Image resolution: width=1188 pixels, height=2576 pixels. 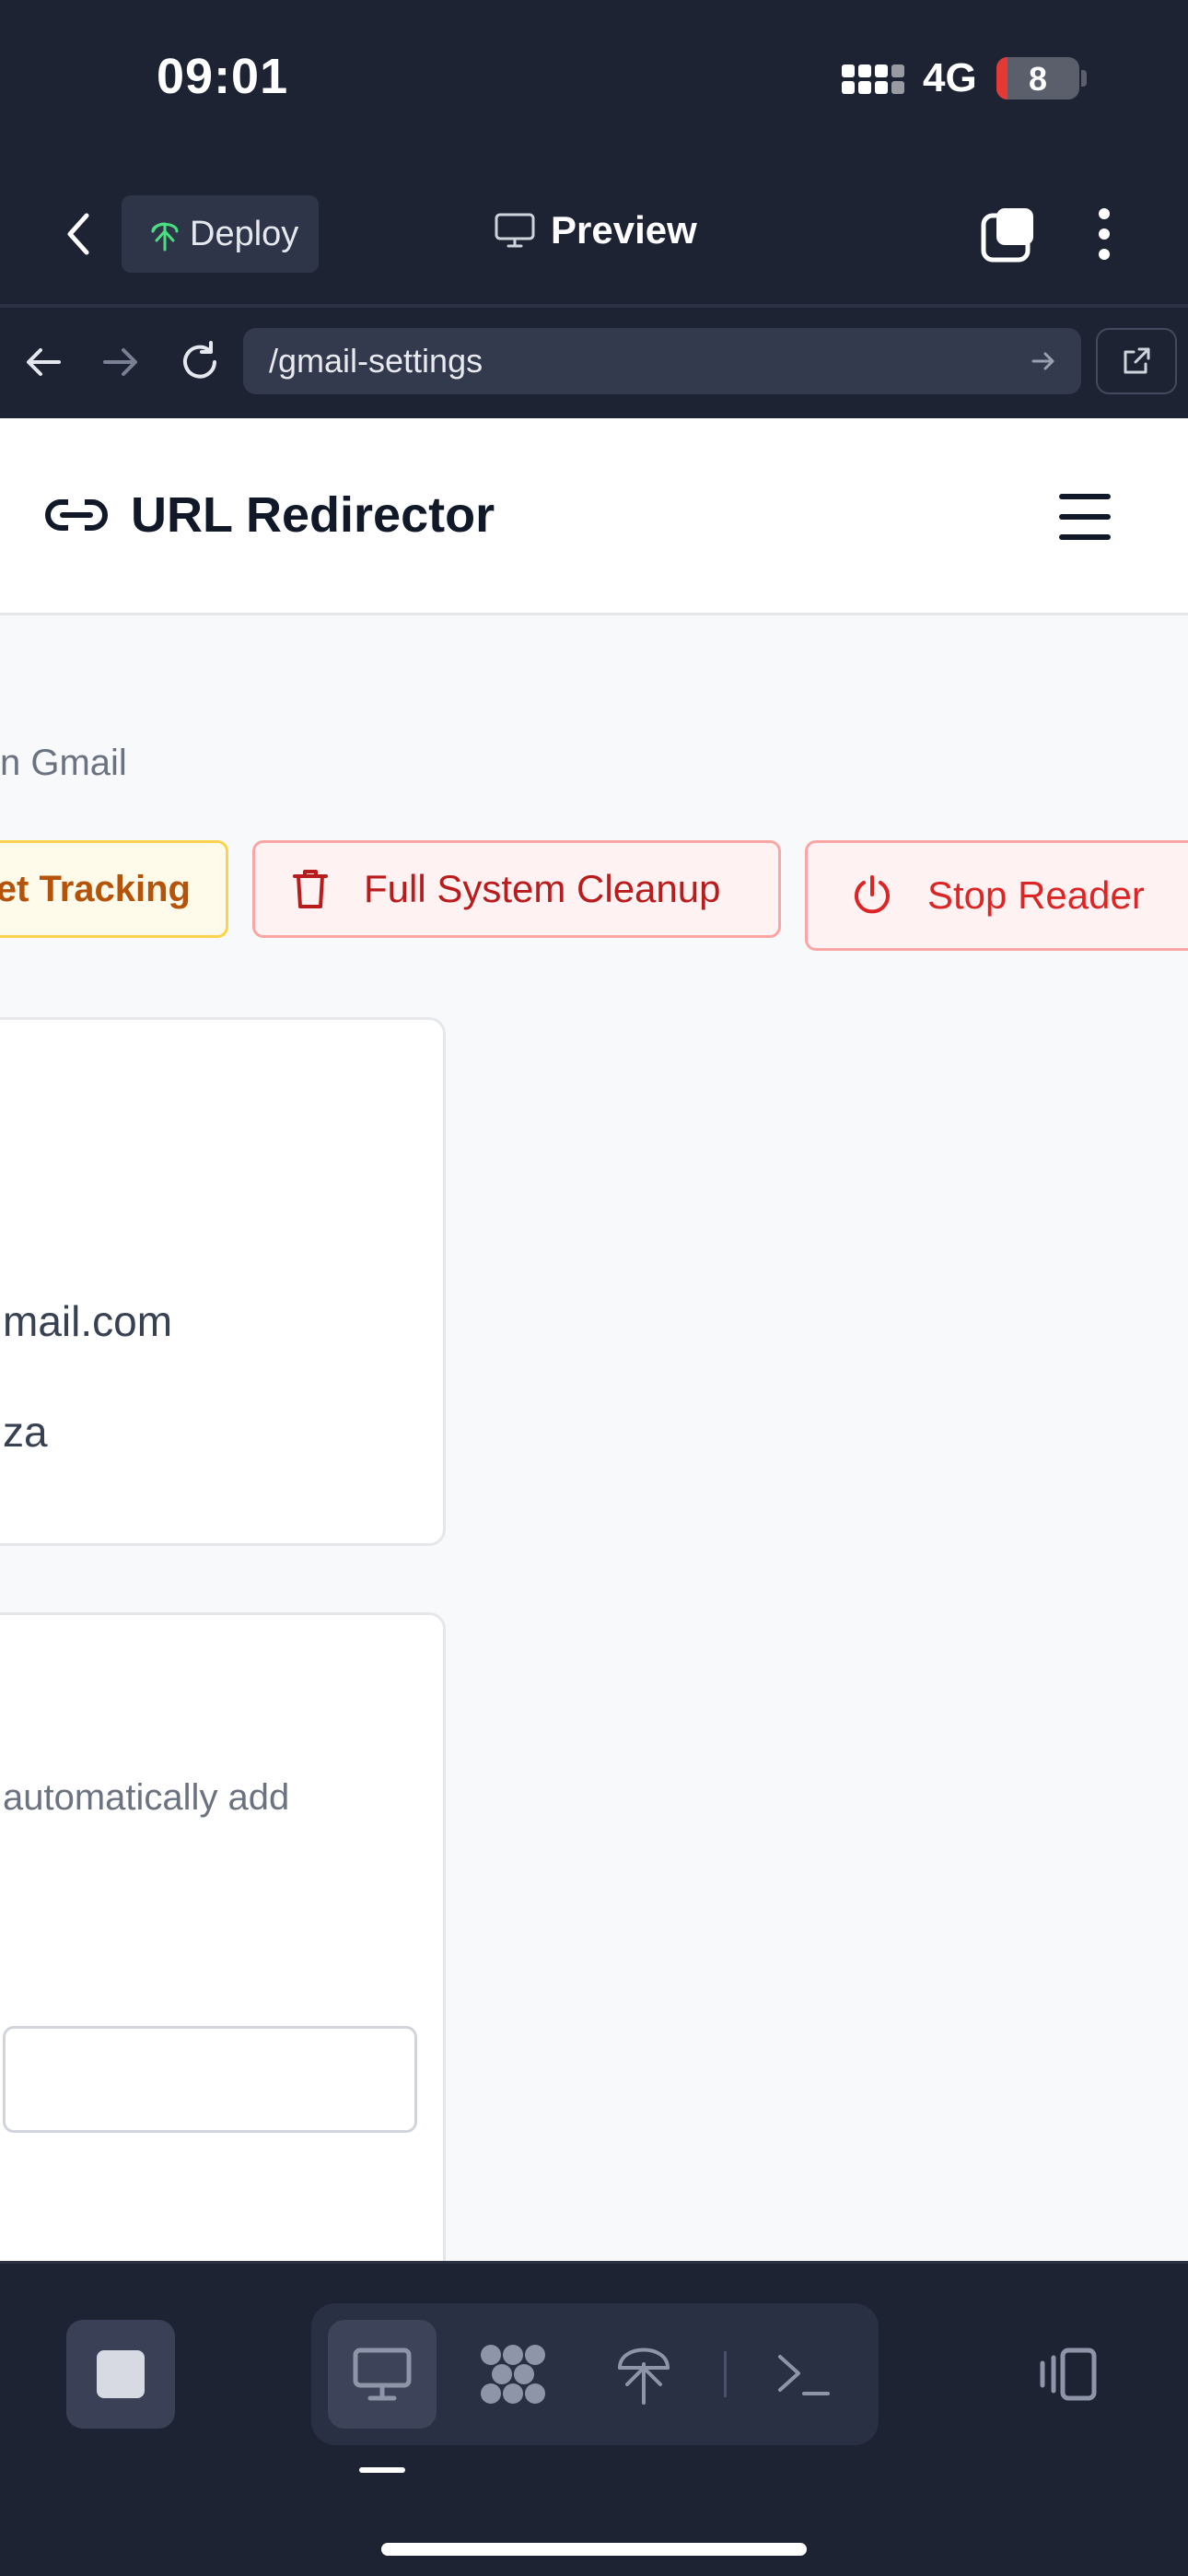 What do you see at coordinates (662, 361) in the screenshot?
I see `url-bar: /gmail-settings` at bounding box center [662, 361].